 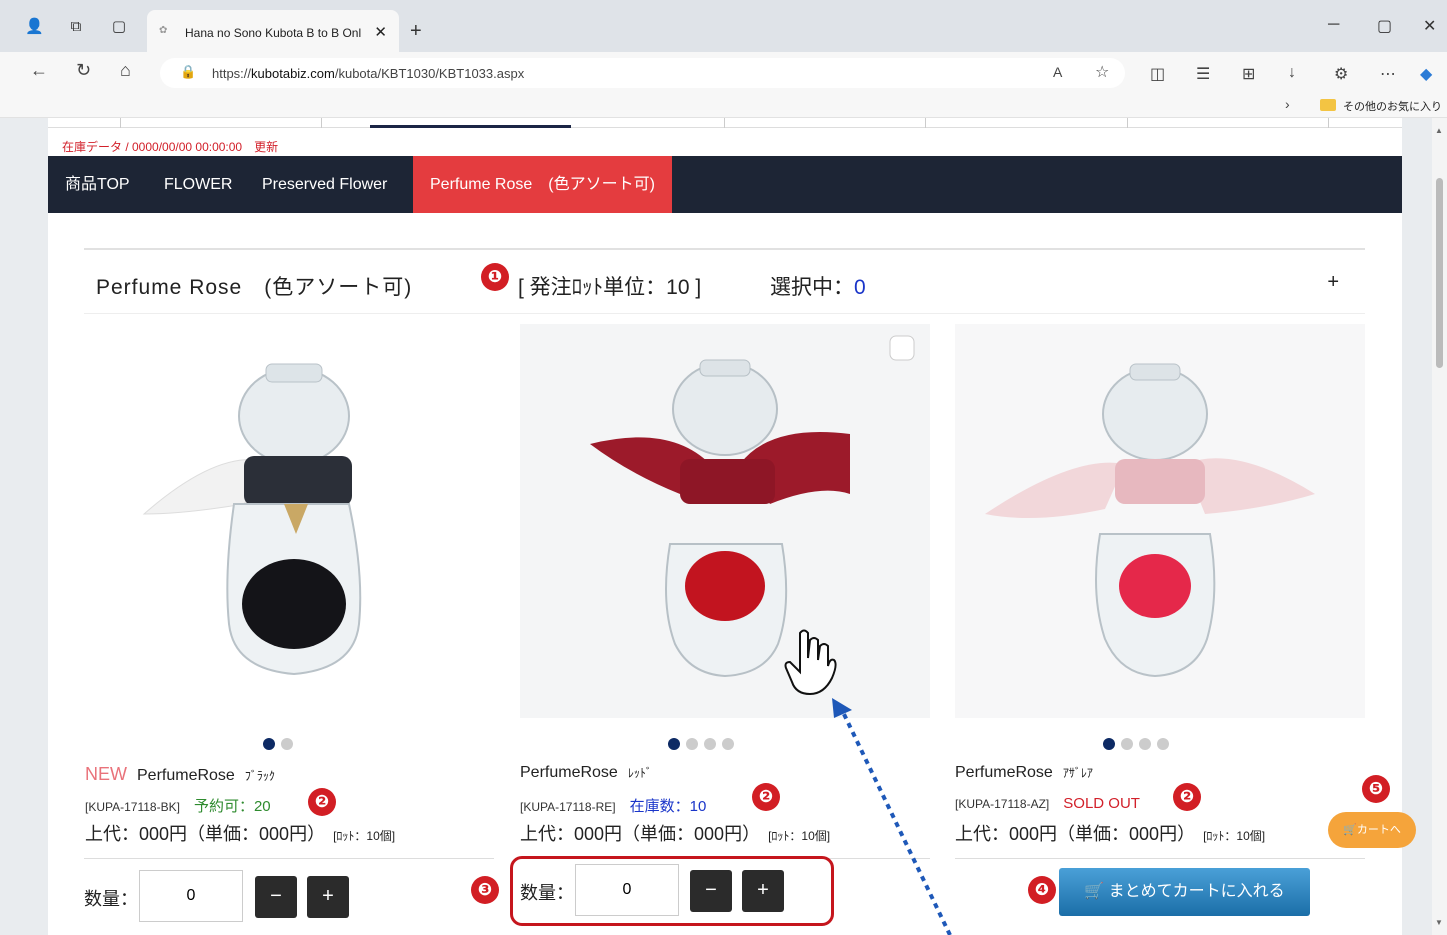 What do you see at coordinates (1101, 803) in the screenshot?
I see `stock-status: SOLD OUT` at bounding box center [1101, 803].